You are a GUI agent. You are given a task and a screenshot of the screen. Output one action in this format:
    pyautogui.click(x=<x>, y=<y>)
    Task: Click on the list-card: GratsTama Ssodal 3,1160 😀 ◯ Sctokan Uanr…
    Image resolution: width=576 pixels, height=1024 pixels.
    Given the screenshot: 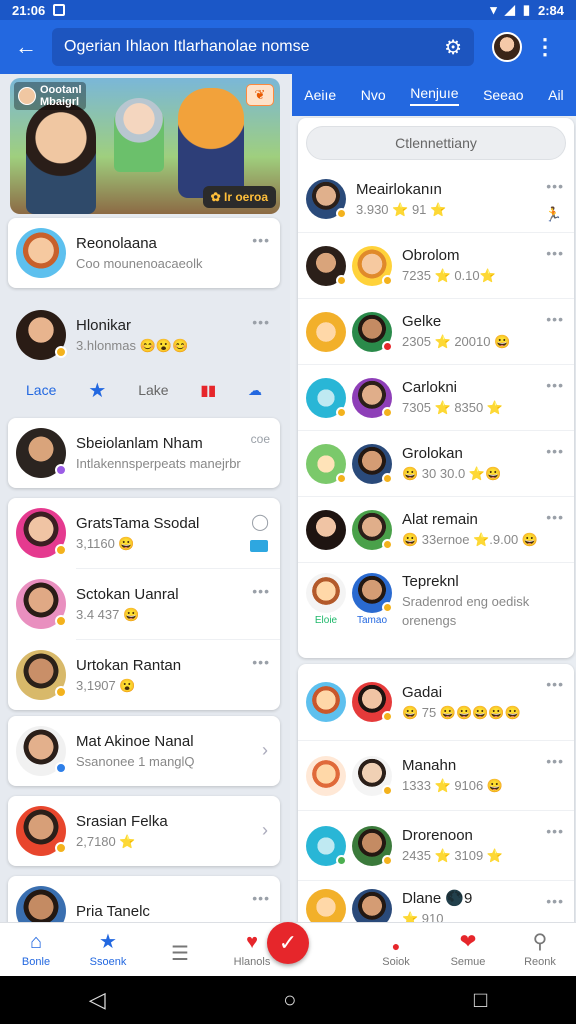 What is the action you would take?
    pyautogui.click(x=144, y=604)
    